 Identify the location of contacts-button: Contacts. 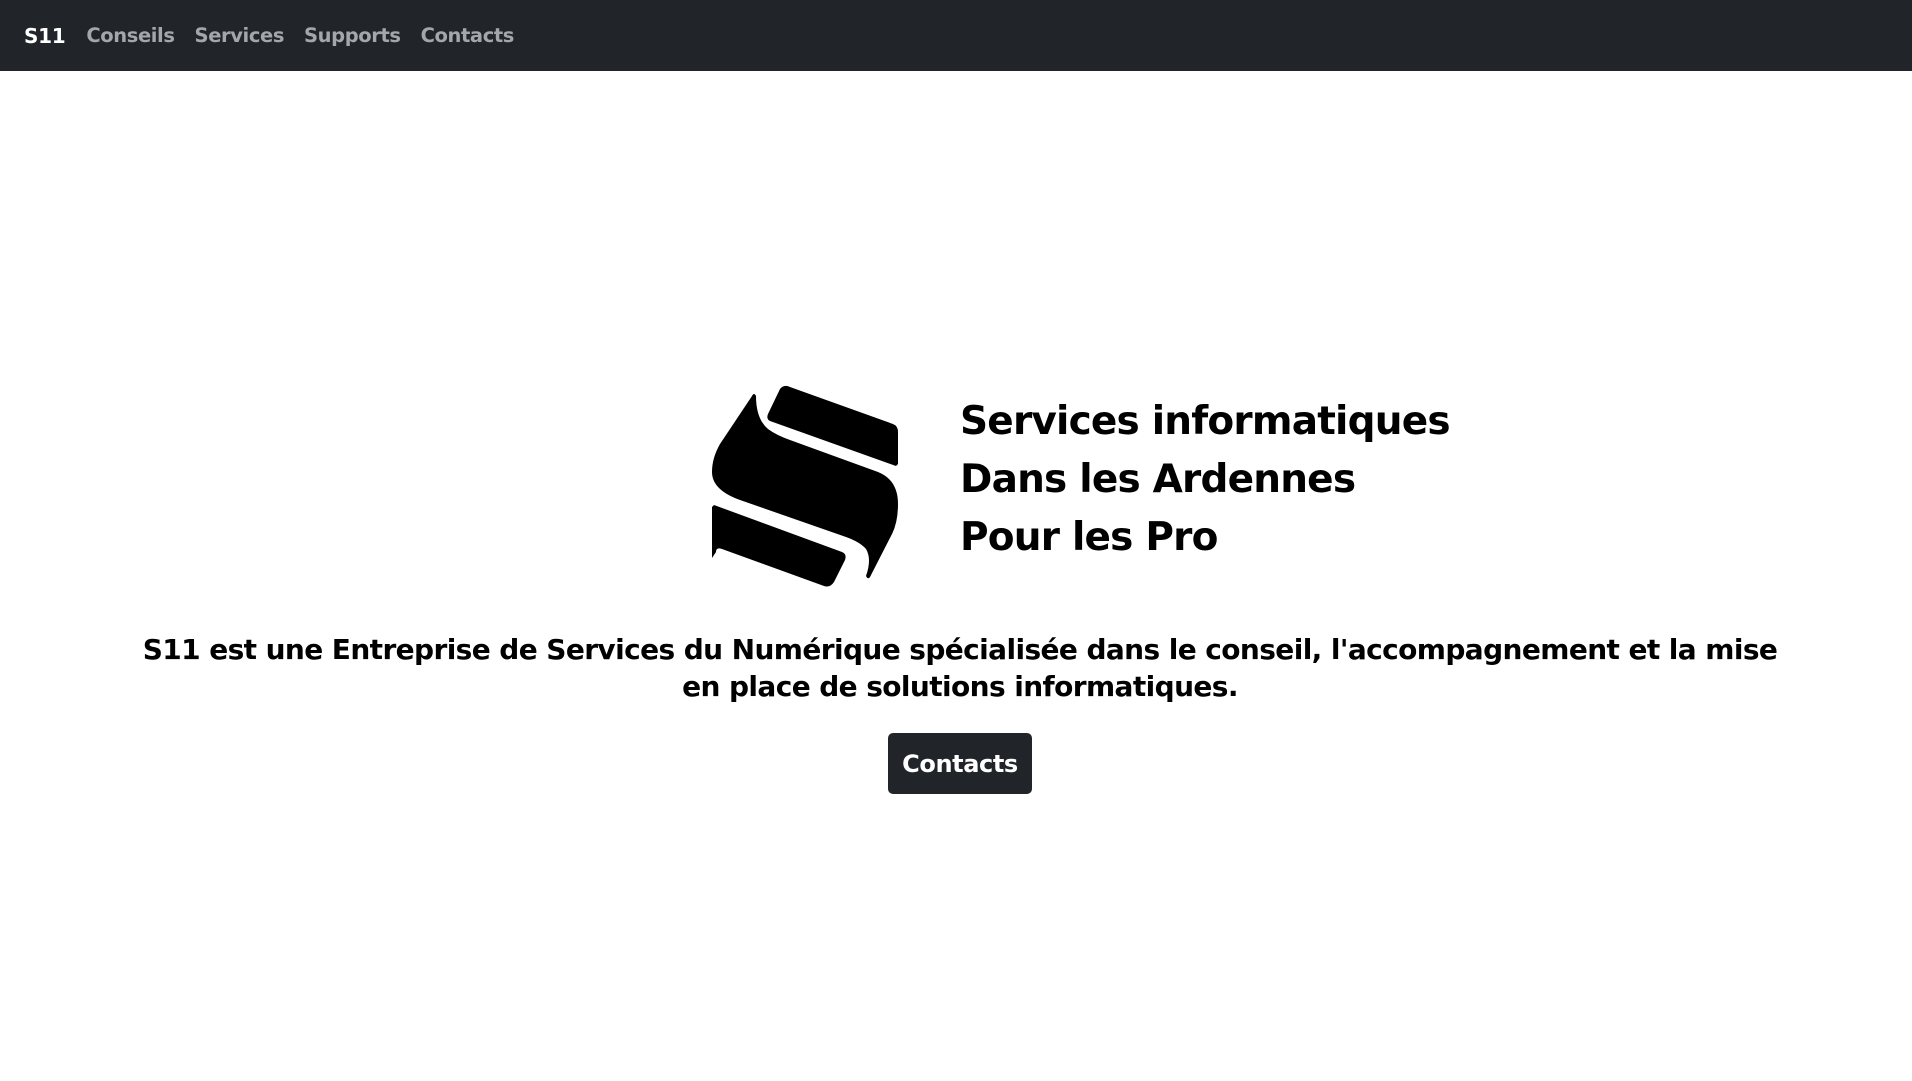
(960, 763).